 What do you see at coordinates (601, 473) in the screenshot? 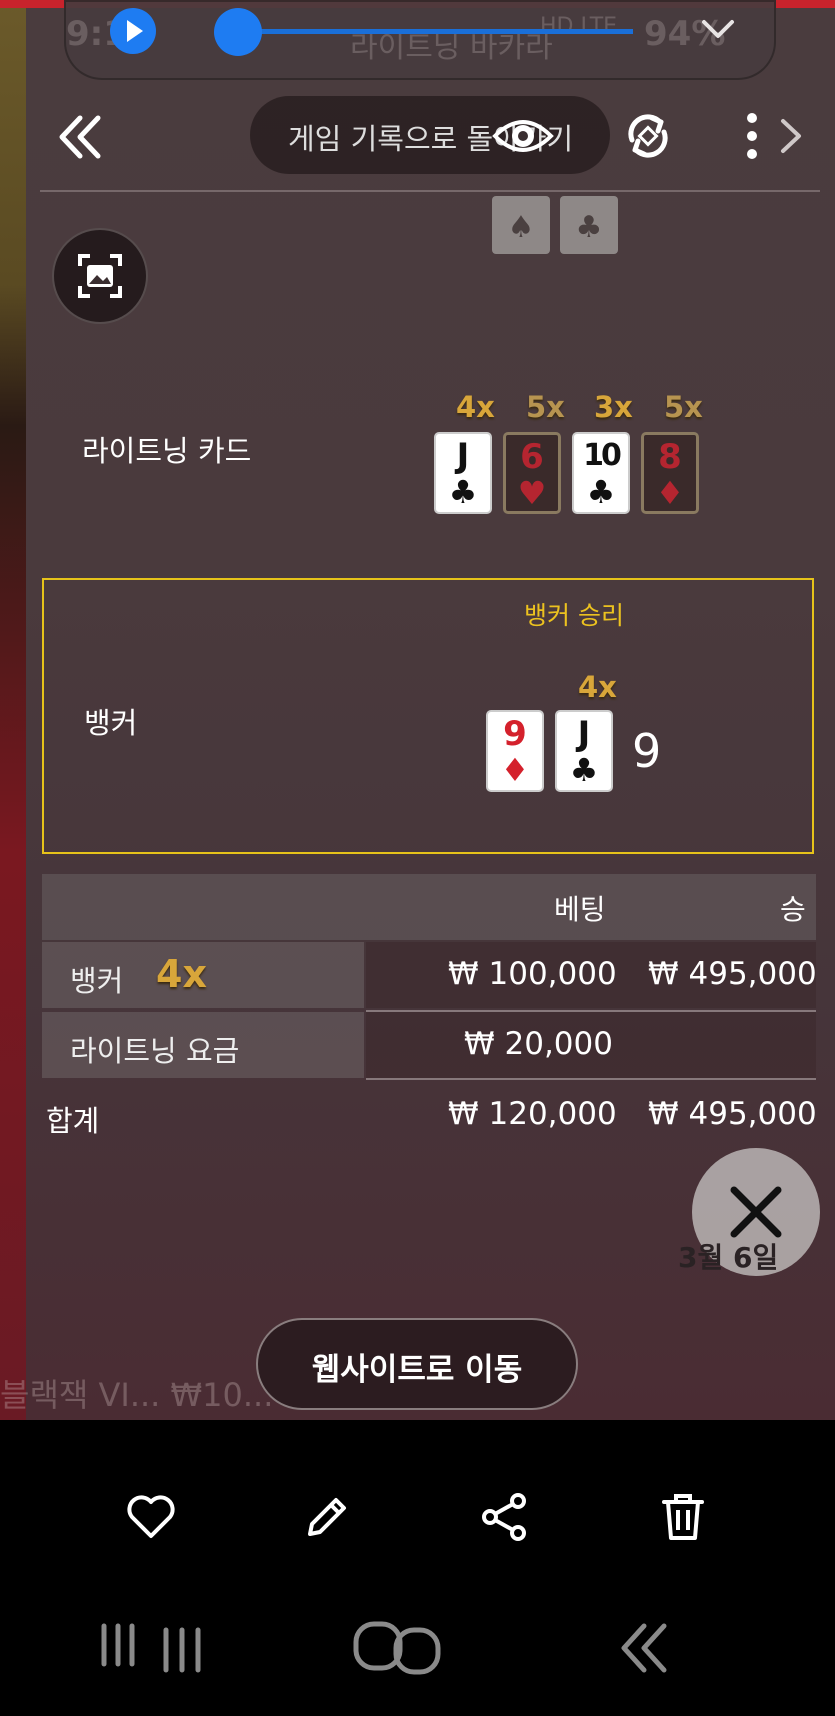
I see `lightning-card: 10 ♣` at bounding box center [601, 473].